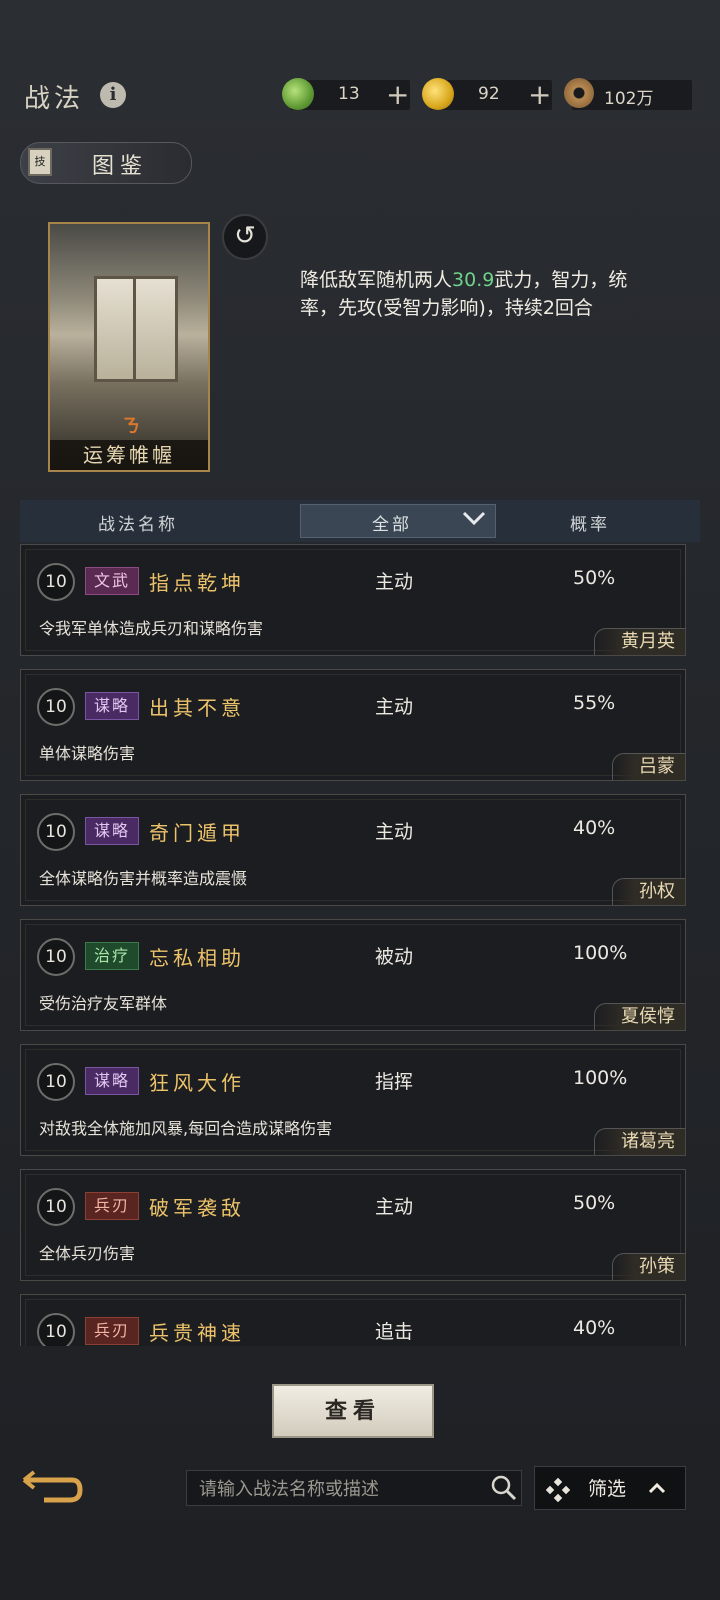 Image resolution: width=720 pixels, height=1600 pixels. Describe the element at coordinates (648, 766) in the screenshot. I see `skill-hero-label: 吕蒙` at that location.